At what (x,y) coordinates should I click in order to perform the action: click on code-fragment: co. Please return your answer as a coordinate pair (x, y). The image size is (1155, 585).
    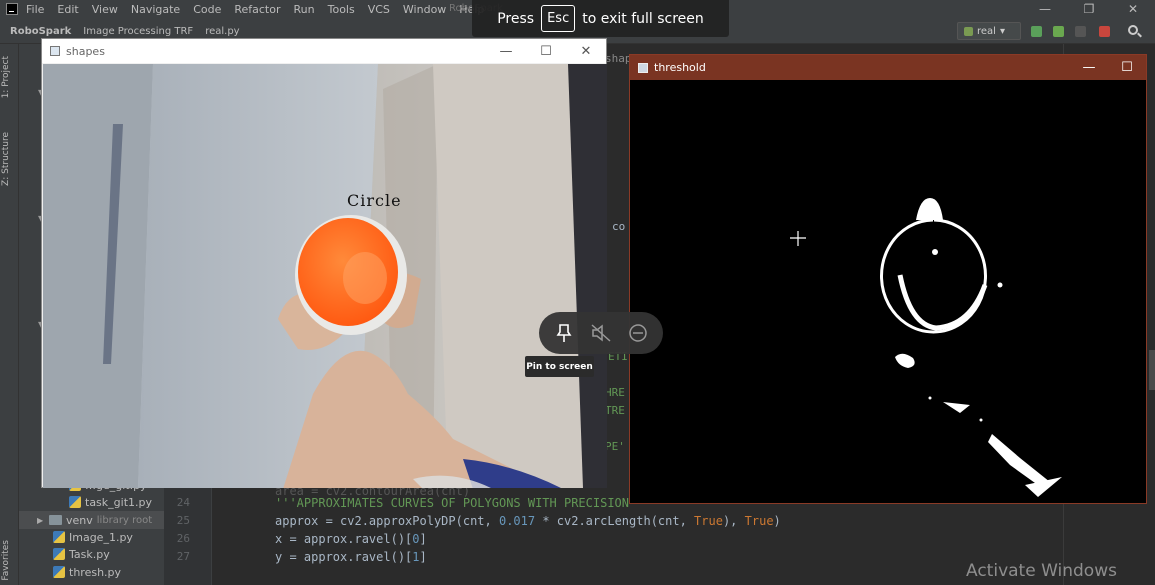
    Looking at the image, I should click on (619, 226).